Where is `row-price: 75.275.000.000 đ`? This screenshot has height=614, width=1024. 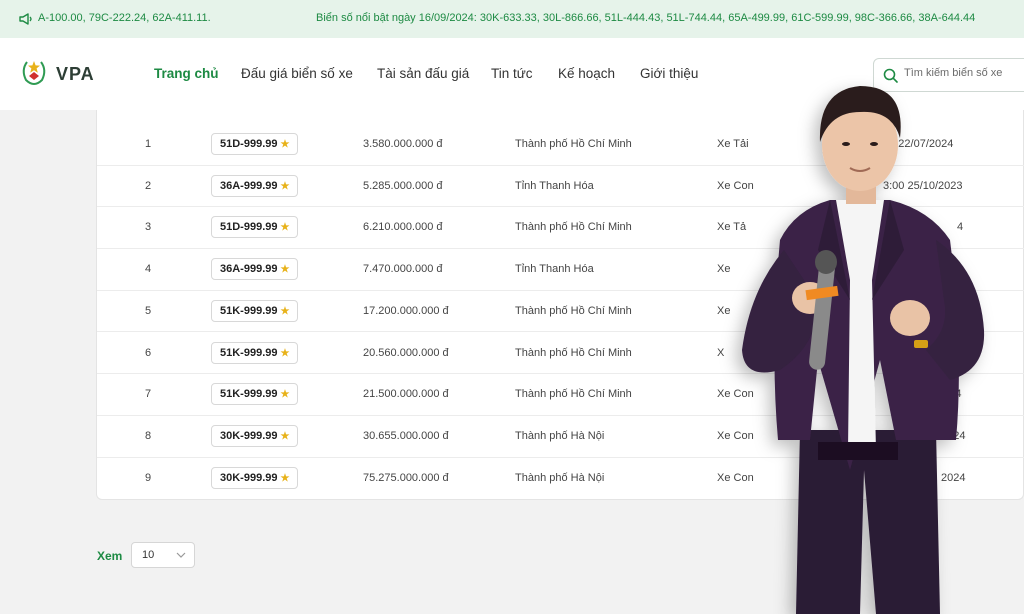 row-price: 75.275.000.000 đ is located at coordinates (406, 477).